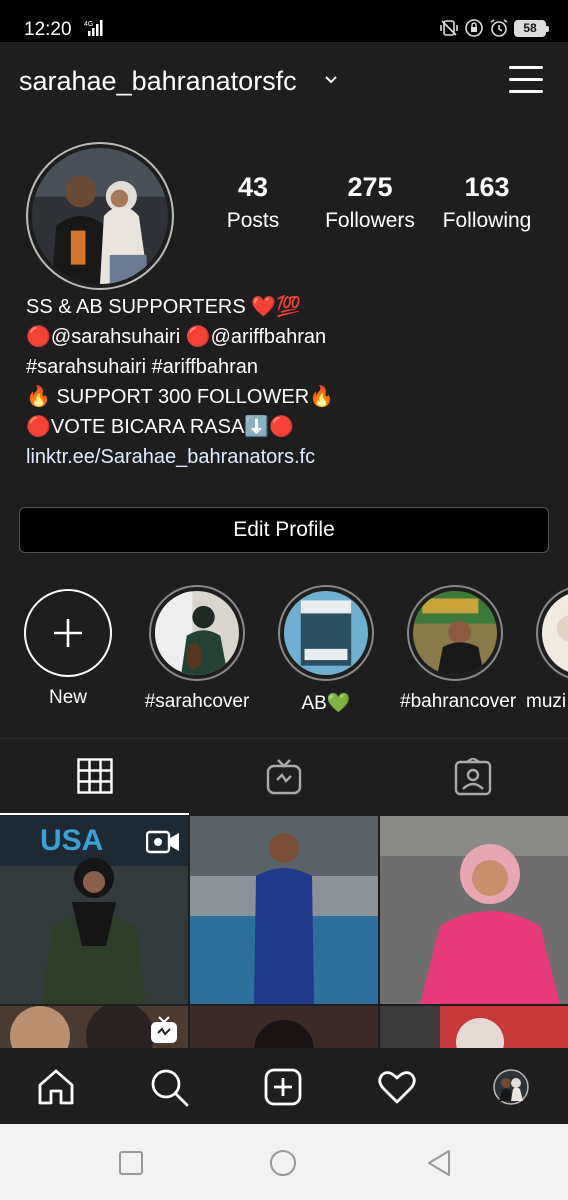 Image resolution: width=568 pixels, height=1200 pixels. I want to click on plus-icon, so click(68, 633).